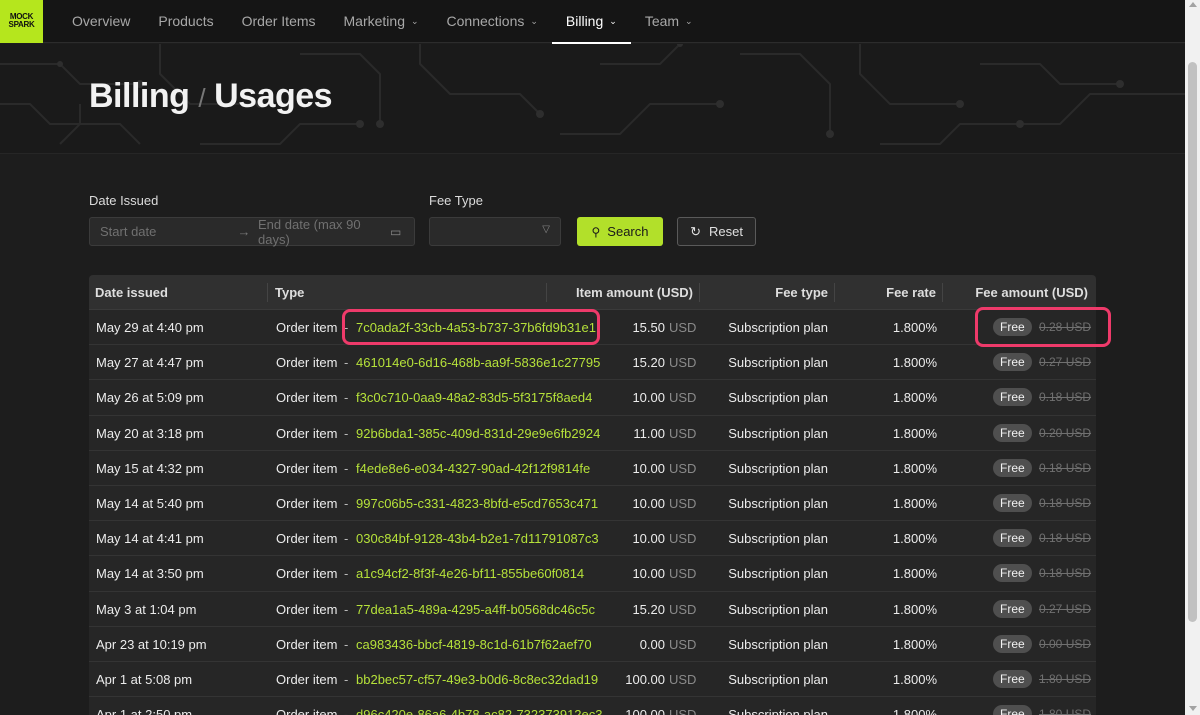 Image resolution: width=1200 pixels, height=715 pixels. Describe the element at coordinates (165, 231) in the screenshot. I see `start-date-input: Start date` at that location.